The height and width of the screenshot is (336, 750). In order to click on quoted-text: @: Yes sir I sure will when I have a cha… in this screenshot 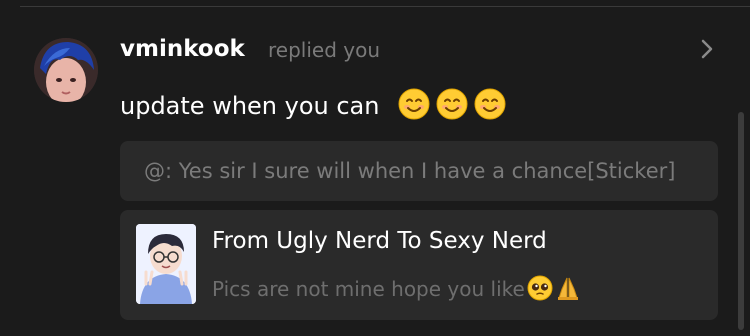, I will do `click(410, 171)`.